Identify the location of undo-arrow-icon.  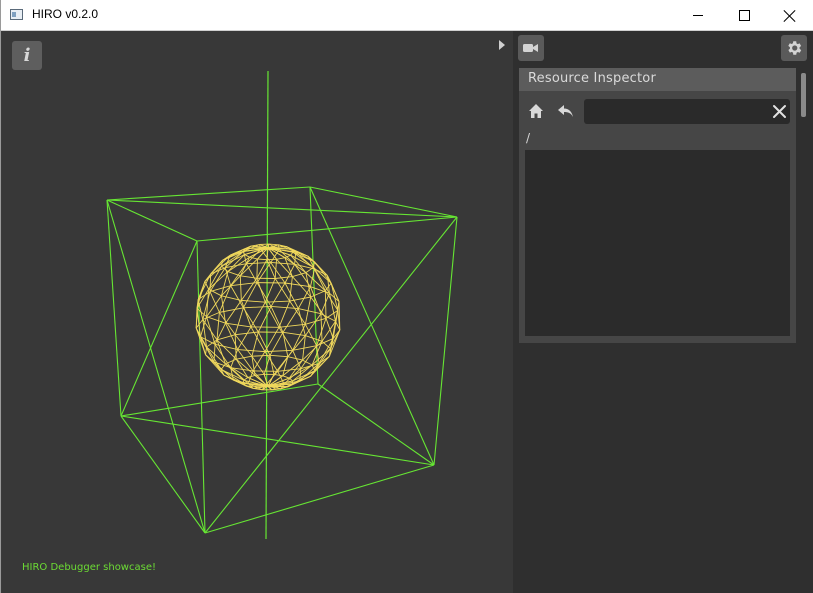
(566, 111).